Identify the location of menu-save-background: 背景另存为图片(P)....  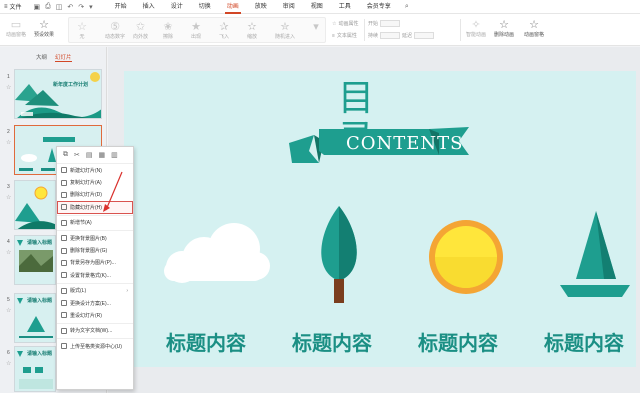
(95, 263).